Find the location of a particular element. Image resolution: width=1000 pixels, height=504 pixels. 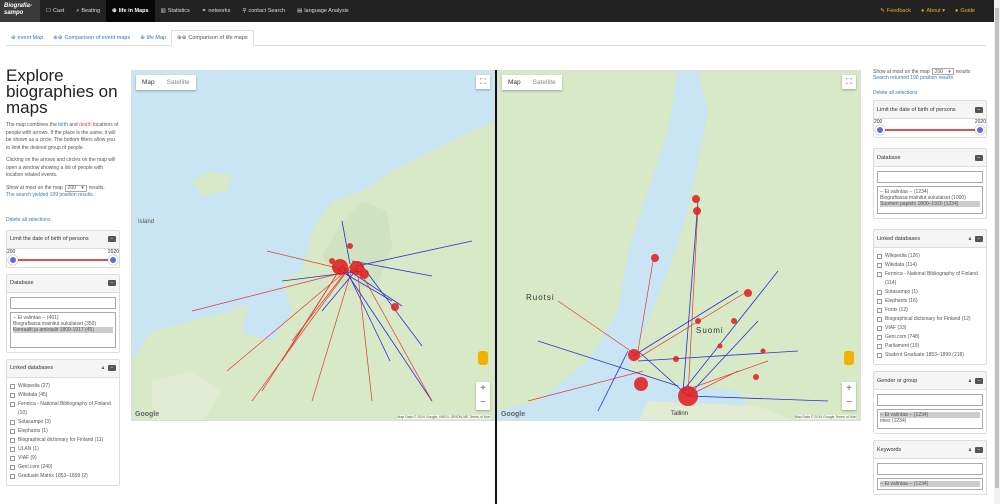

keywords-search-input is located at coordinates (930, 469).